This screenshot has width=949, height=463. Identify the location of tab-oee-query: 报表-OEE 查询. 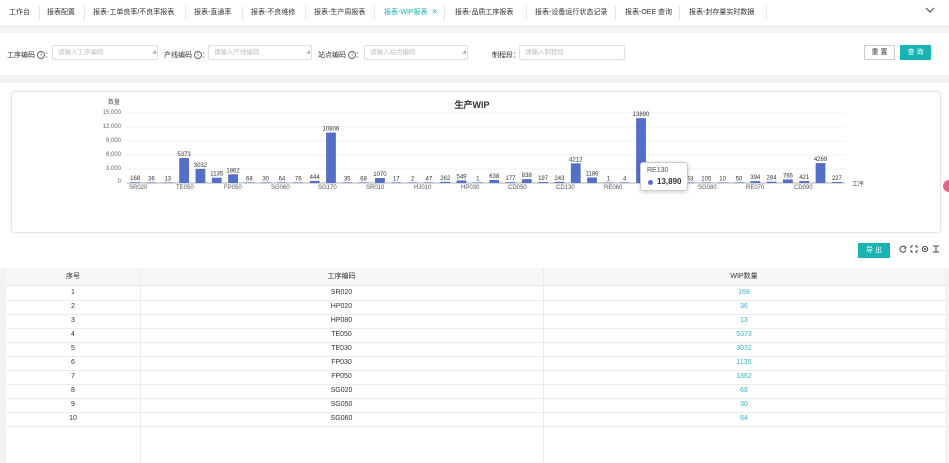
(648, 13).